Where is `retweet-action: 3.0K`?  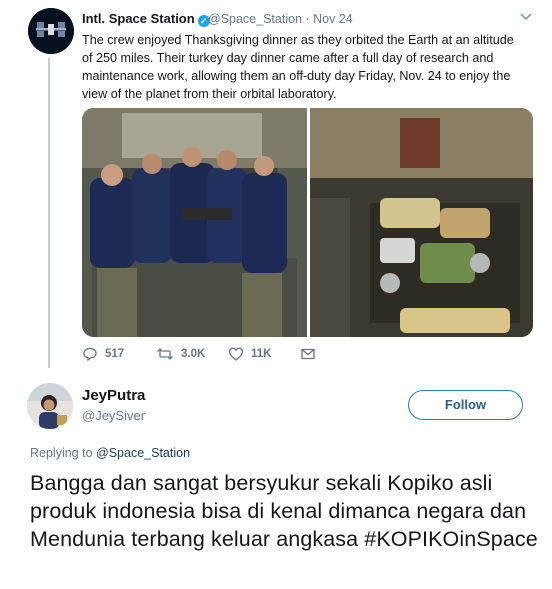 retweet-action: 3.0K is located at coordinates (180, 354).